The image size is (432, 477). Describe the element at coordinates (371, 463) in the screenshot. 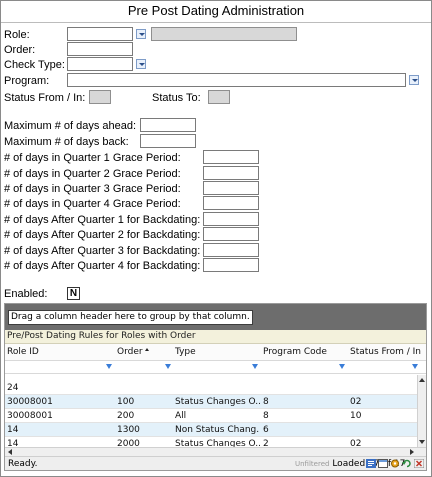

I see `export-icon` at that location.